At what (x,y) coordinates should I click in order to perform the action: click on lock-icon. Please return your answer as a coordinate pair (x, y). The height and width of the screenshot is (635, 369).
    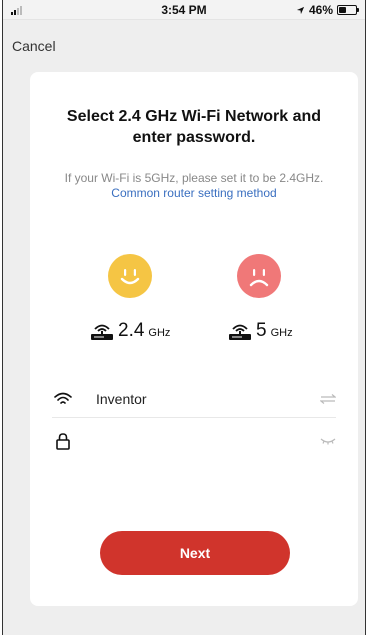
    Looking at the image, I should click on (63, 441).